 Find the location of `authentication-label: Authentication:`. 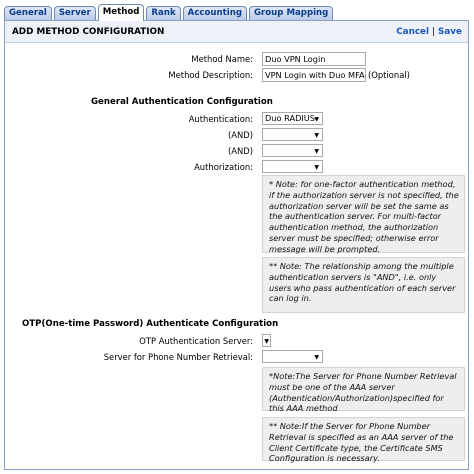

authentication-label: Authentication: is located at coordinates (220, 119).